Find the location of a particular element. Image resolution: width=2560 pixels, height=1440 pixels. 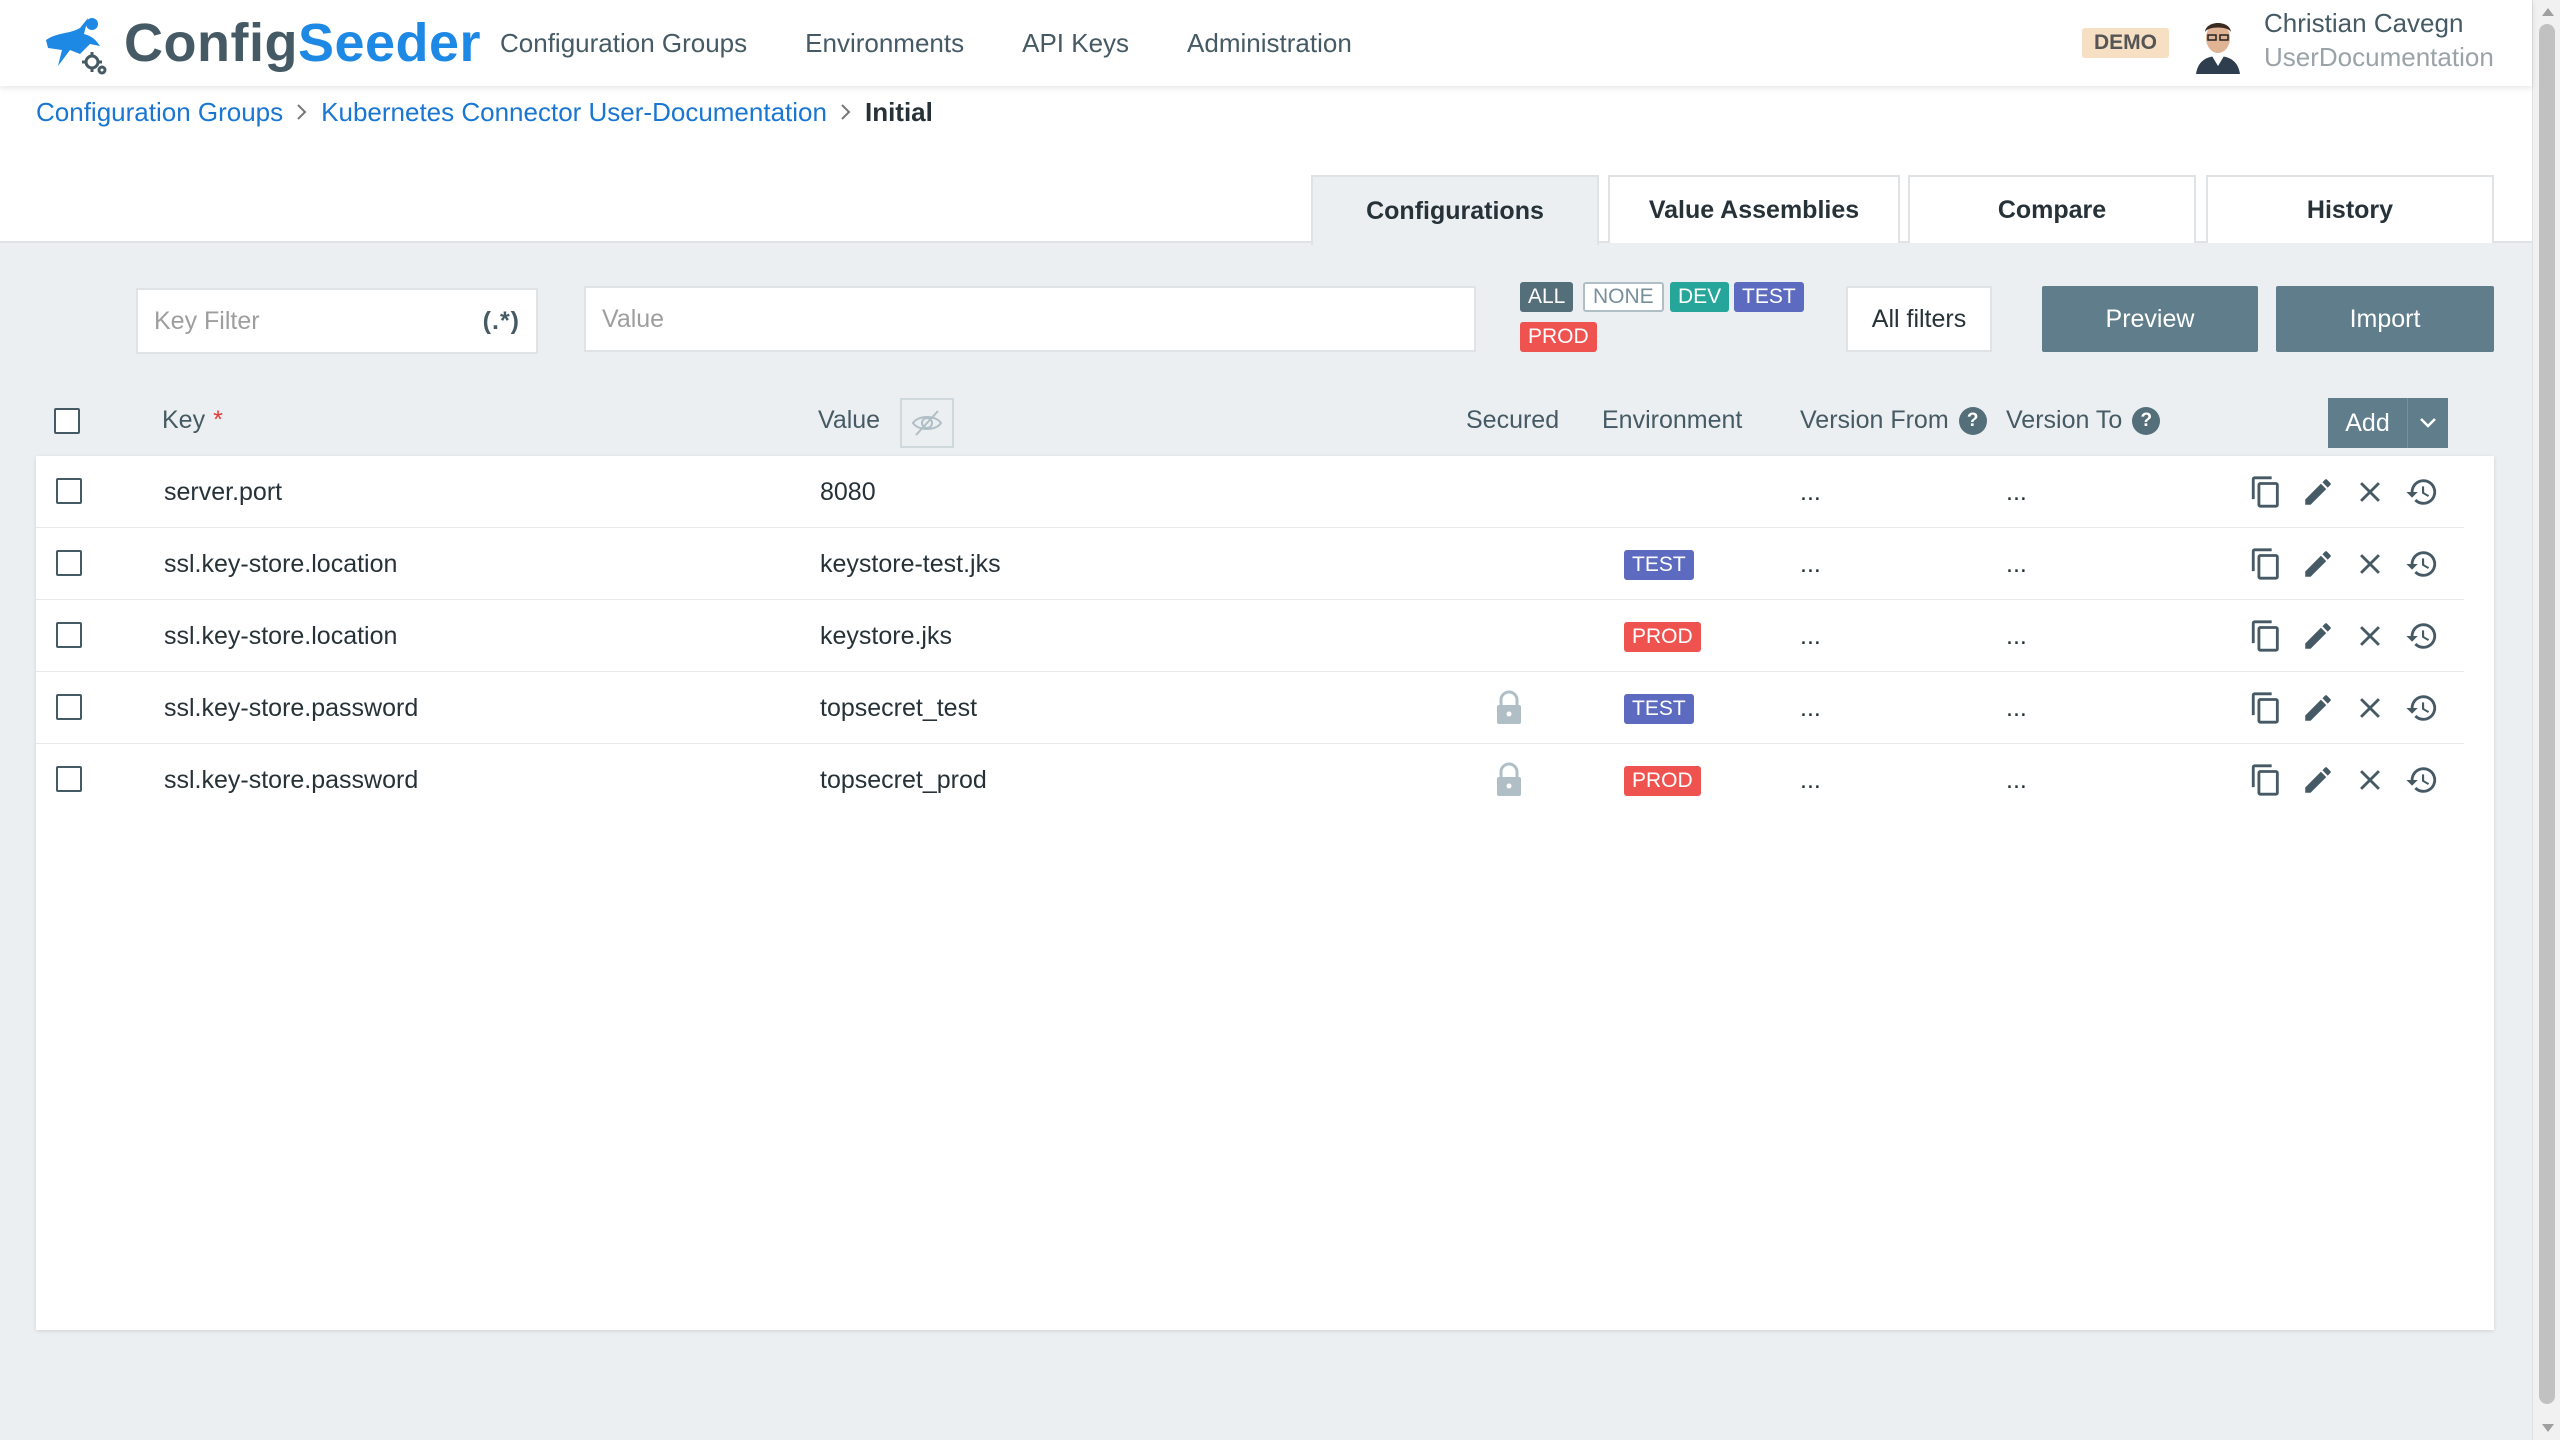

column-header-version-from: Version From ? is located at coordinates (1893, 420).